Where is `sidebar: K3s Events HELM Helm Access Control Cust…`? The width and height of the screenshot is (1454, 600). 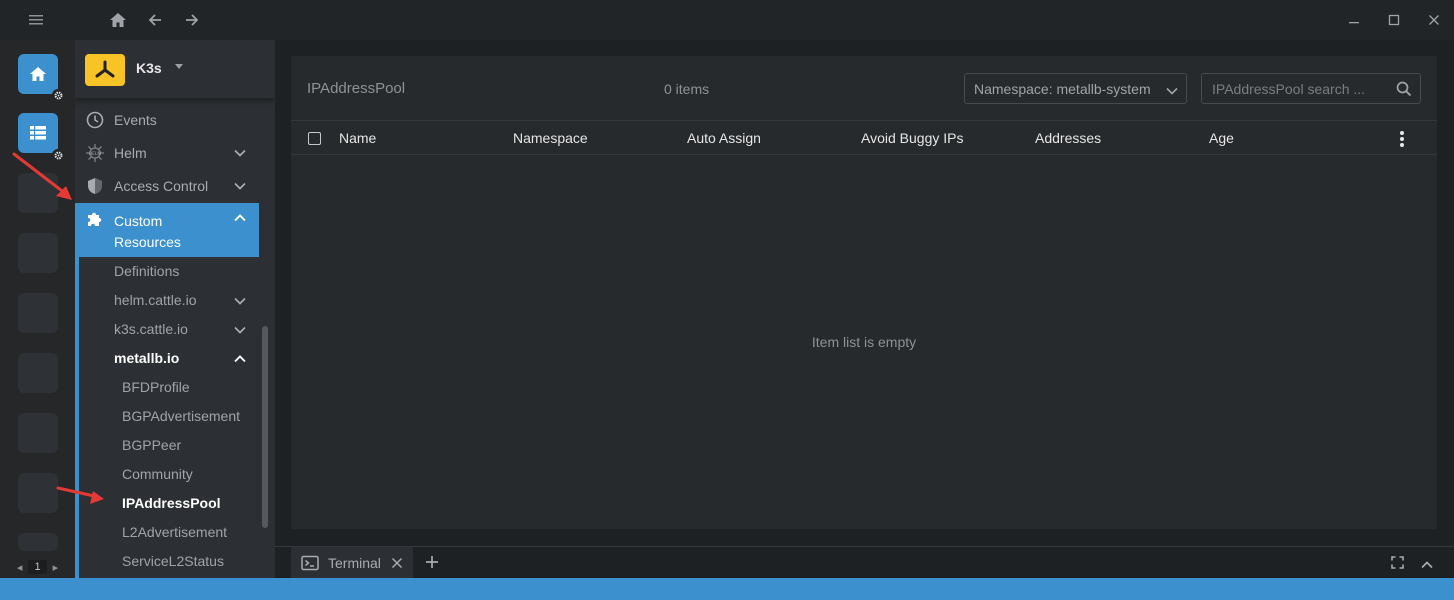
sidebar: K3s Events HELM Helm Access Control Cust… is located at coordinates (175, 309).